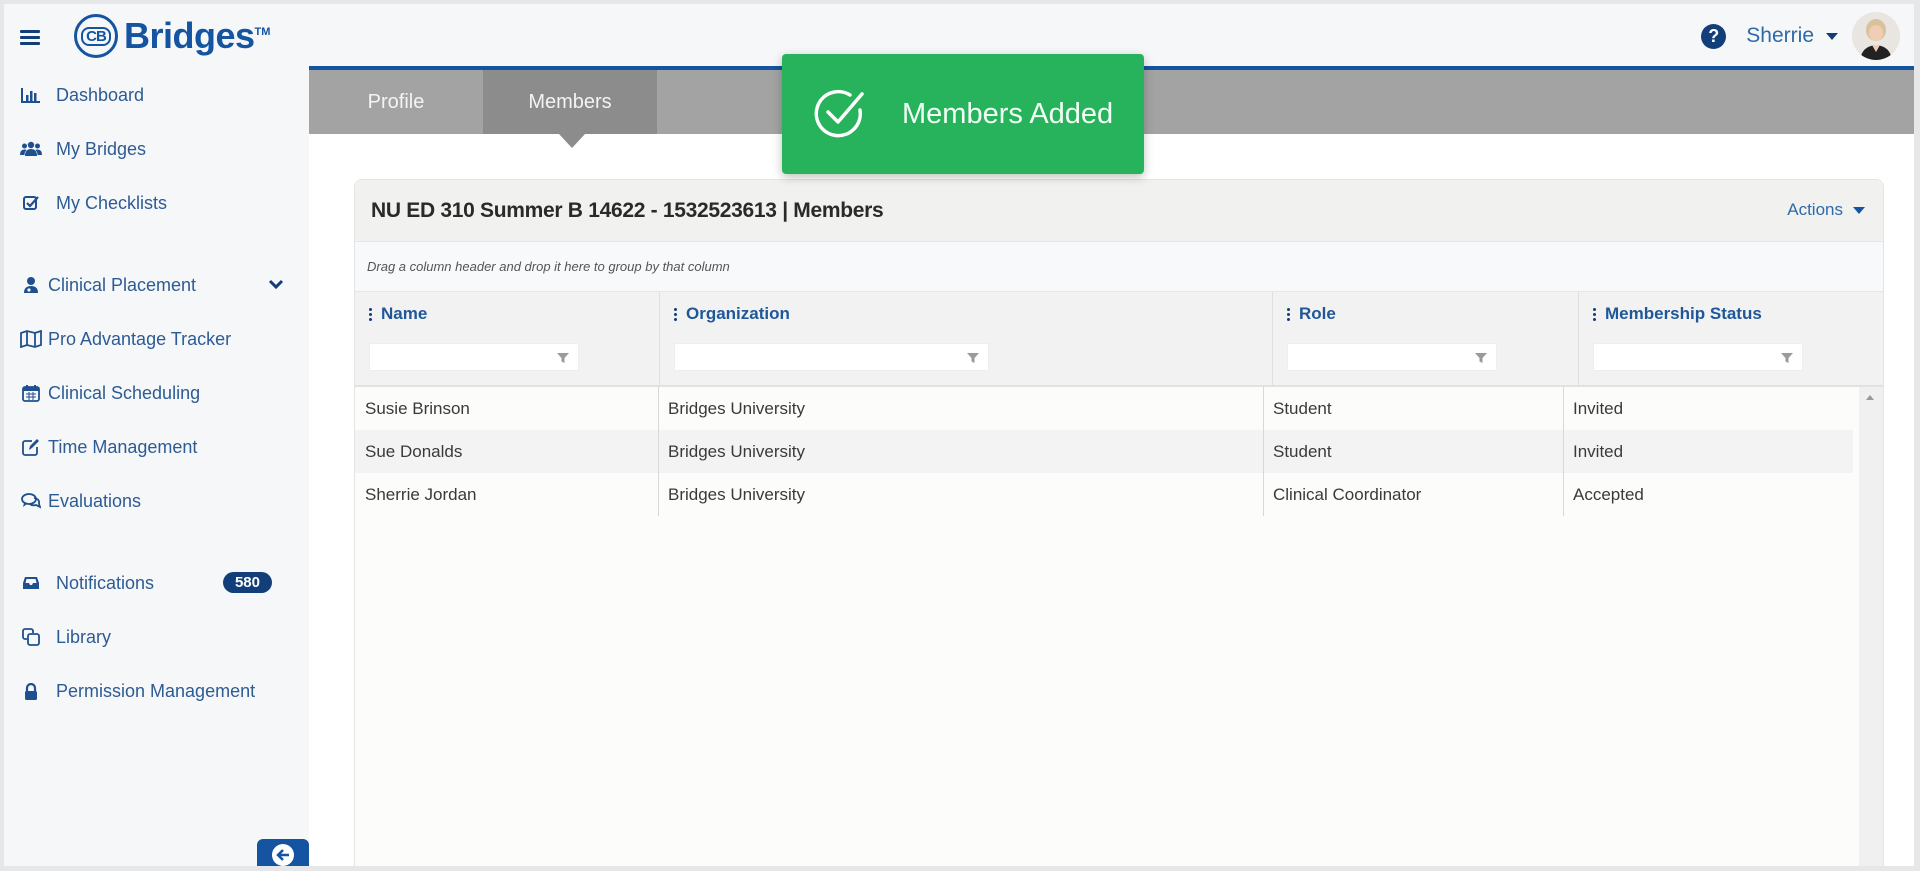 The image size is (1920, 871). I want to click on column-title: Membership Status, so click(1677, 314).